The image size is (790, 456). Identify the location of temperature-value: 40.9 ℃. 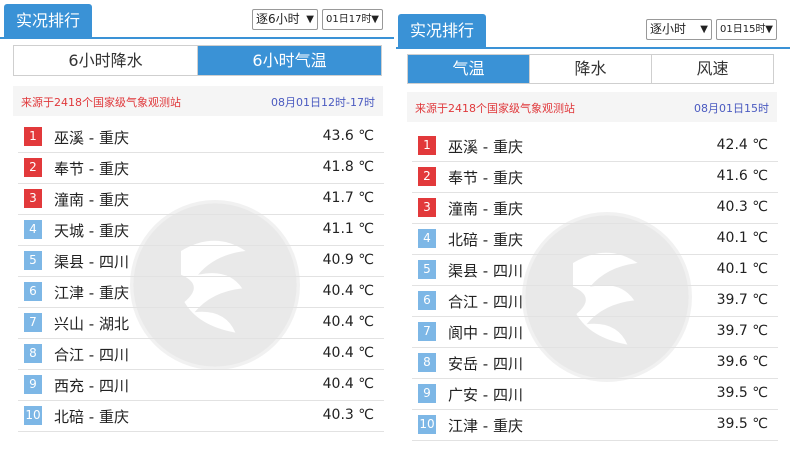
(348, 260).